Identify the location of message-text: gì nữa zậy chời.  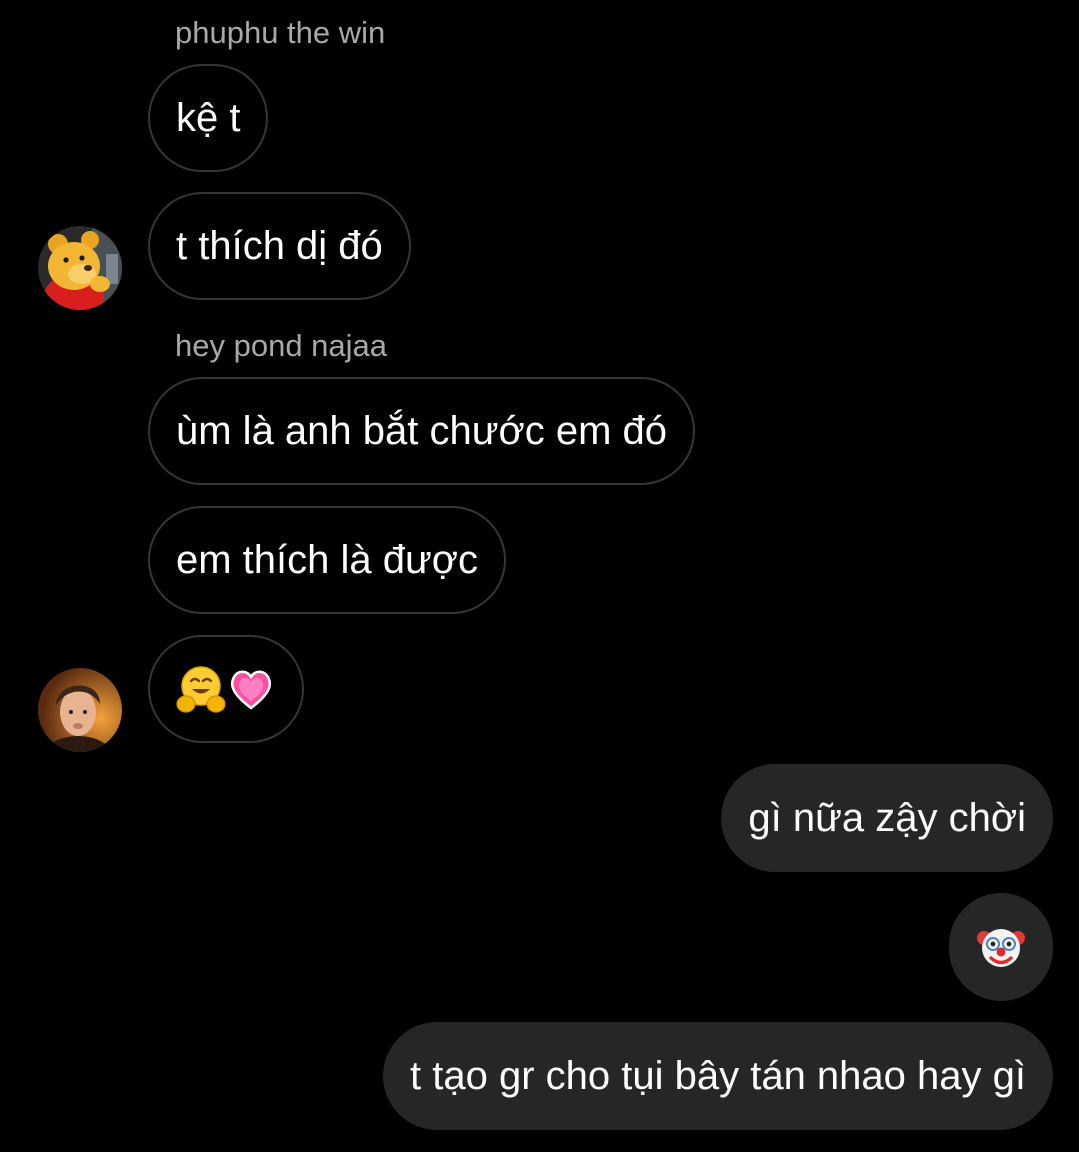
(887, 817).